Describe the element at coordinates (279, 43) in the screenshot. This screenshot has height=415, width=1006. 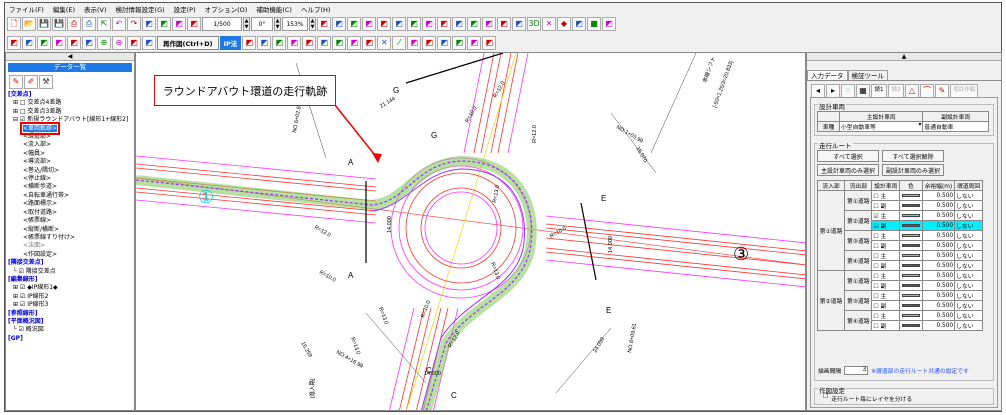
I see `ip-3-icon: ◩` at that location.